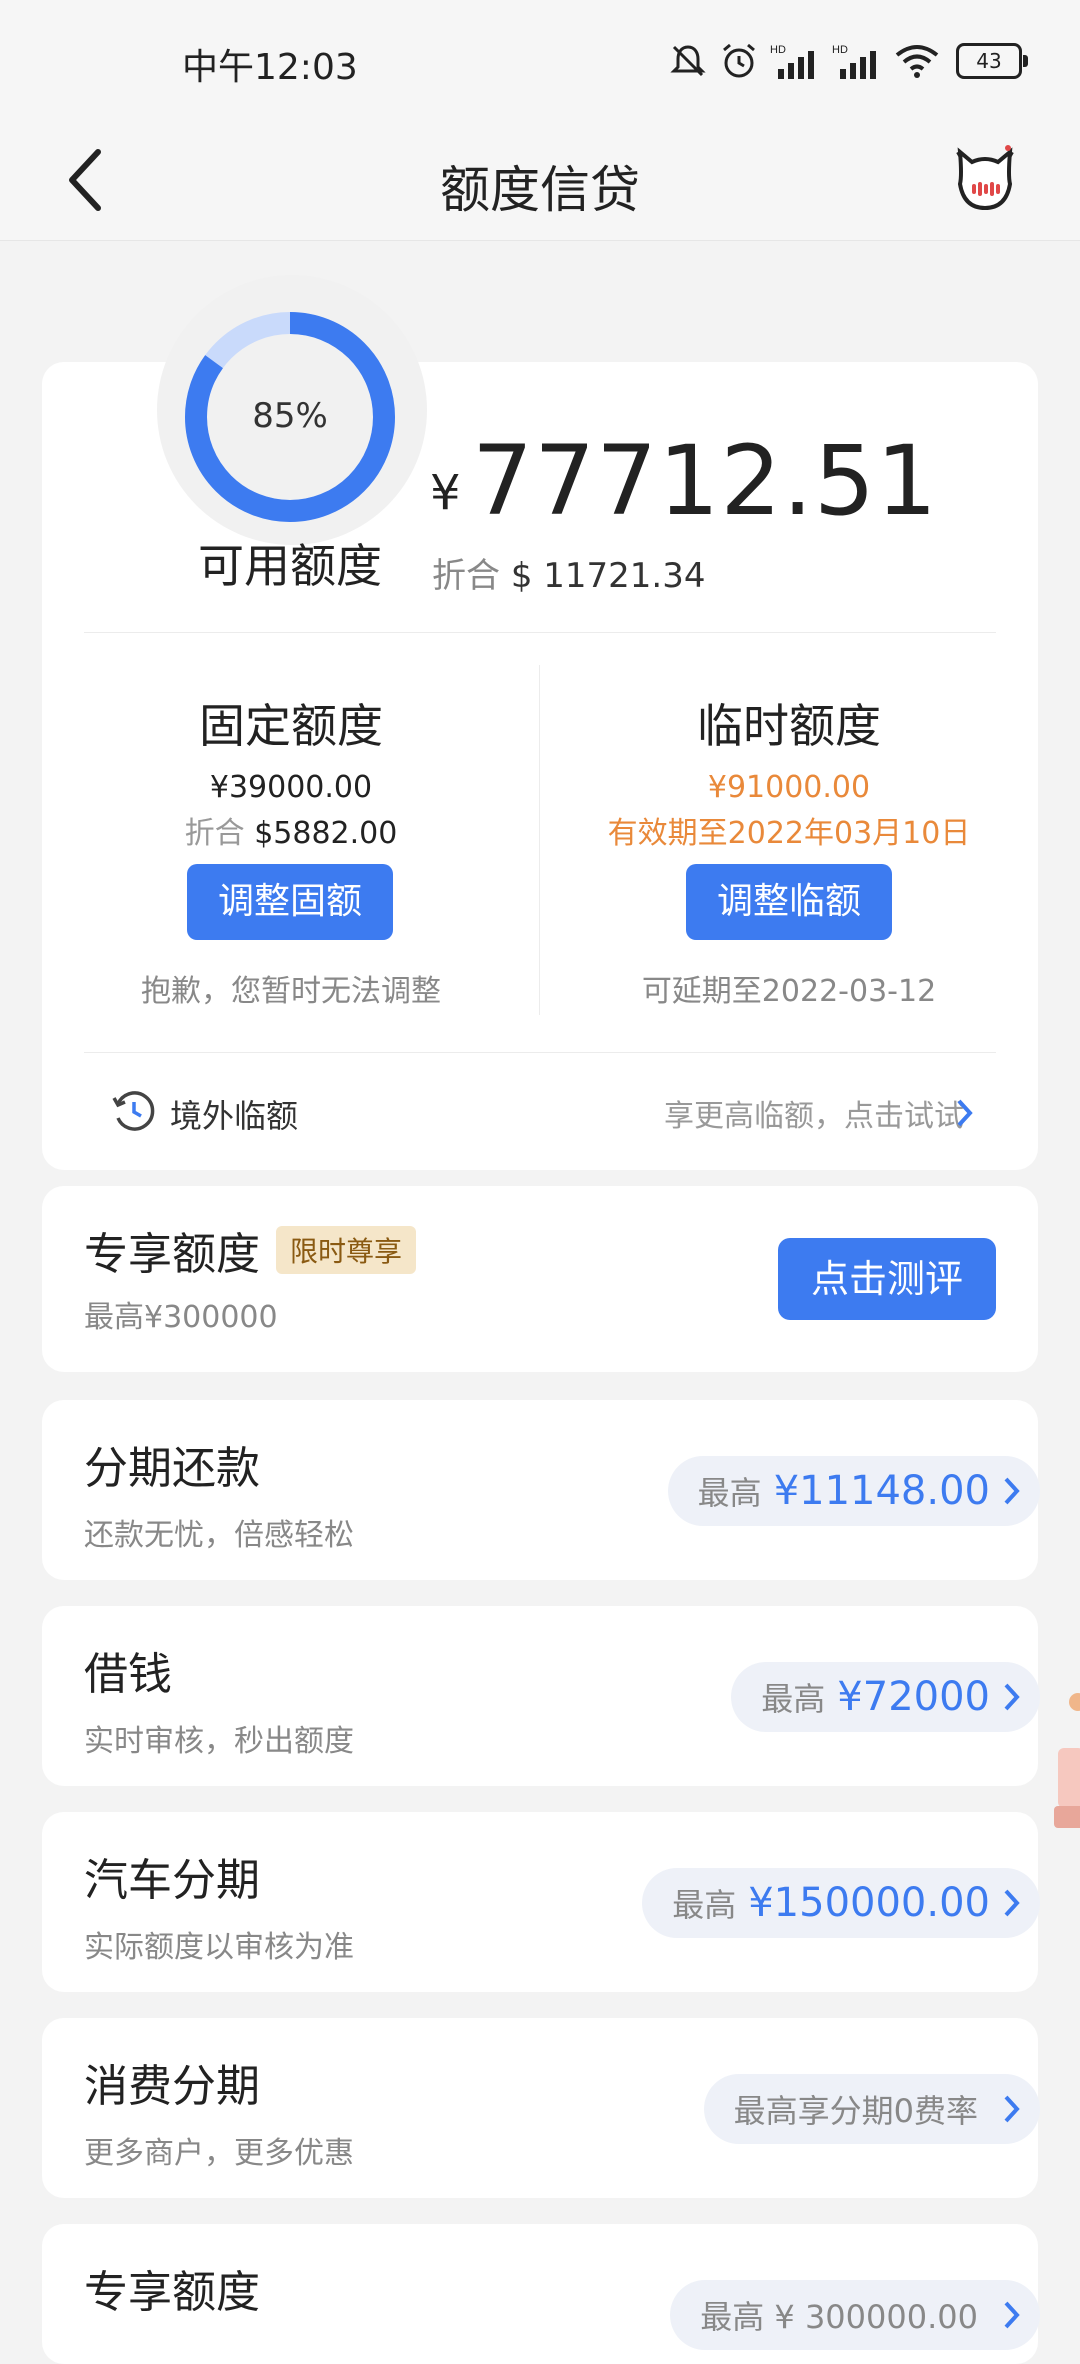 The image size is (1080, 2364). Describe the element at coordinates (234, 1114) in the screenshot. I see `overseas-label: 境外临额` at that location.